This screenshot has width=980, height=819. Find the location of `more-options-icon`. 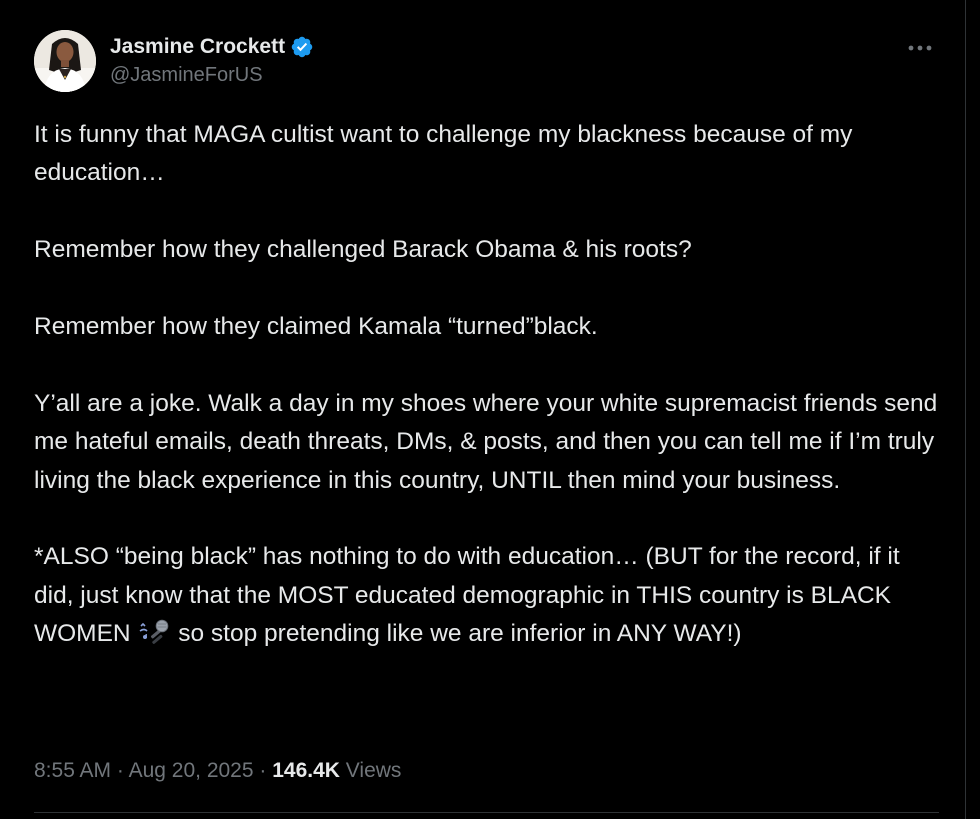

more-options-icon is located at coordinates (920, 48).